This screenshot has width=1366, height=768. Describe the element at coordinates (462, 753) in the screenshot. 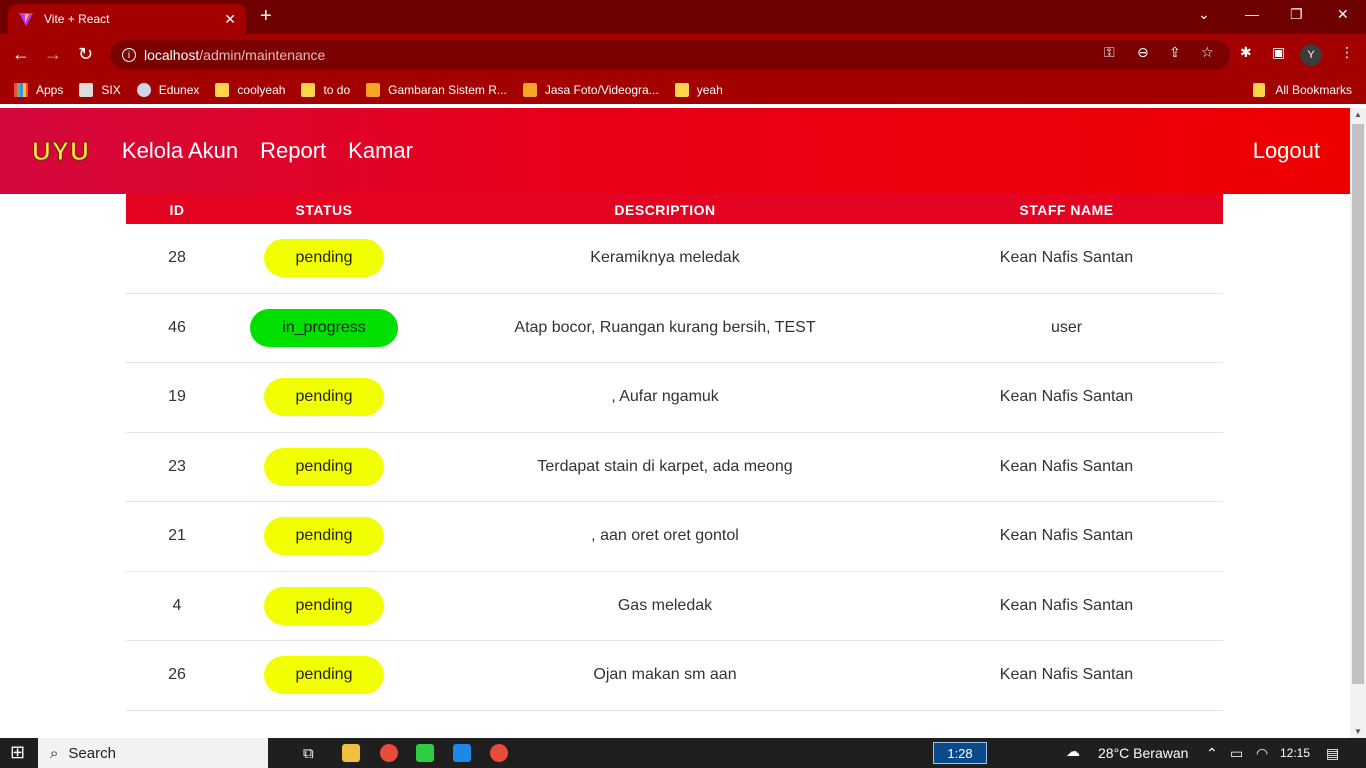

I see `vscode-icon` at that location.